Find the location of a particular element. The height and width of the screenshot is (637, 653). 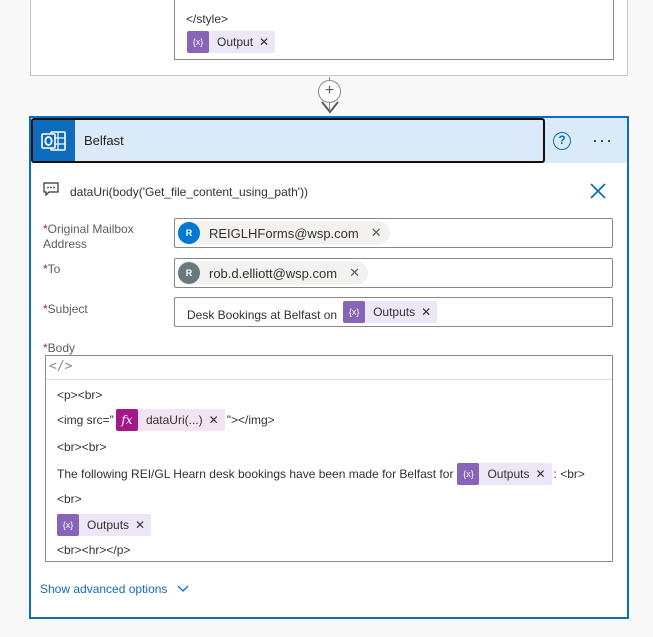

body-line: <br><hr></p> is located at coordinates (94, 550).